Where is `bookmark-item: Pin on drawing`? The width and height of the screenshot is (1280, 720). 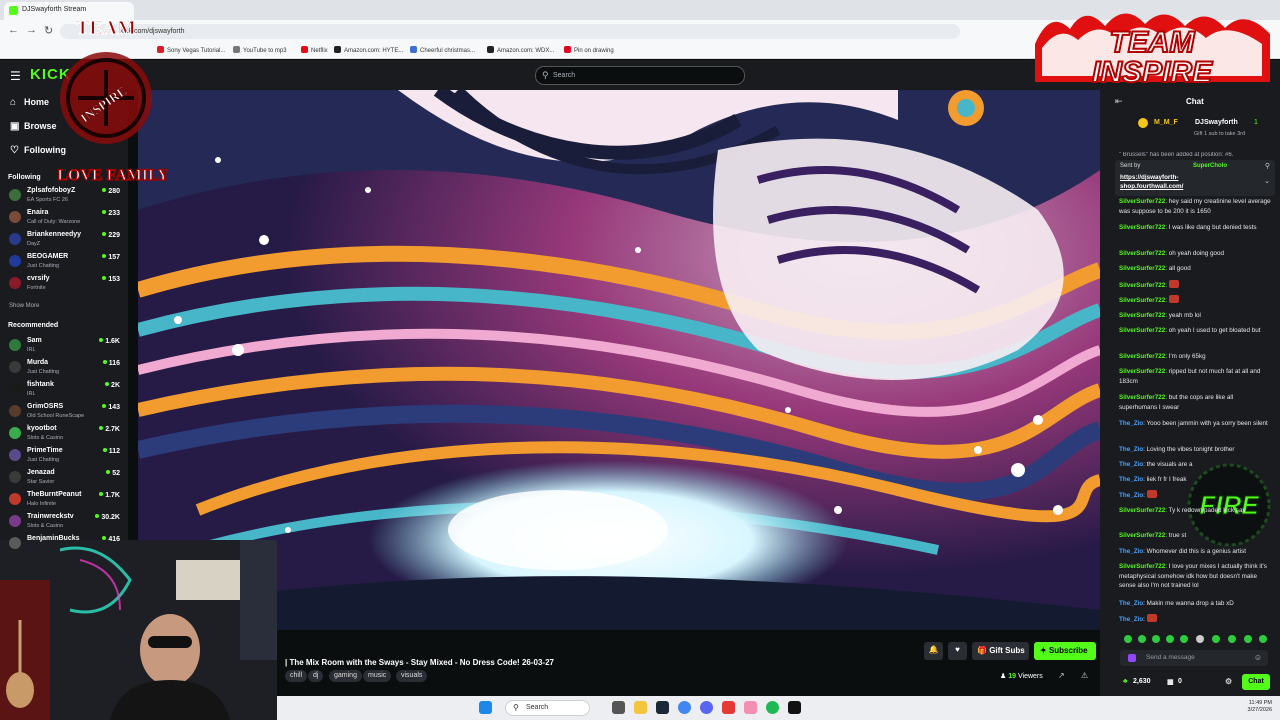 bookmark-item: Pin on drawing is located at coordinates (589, 50).